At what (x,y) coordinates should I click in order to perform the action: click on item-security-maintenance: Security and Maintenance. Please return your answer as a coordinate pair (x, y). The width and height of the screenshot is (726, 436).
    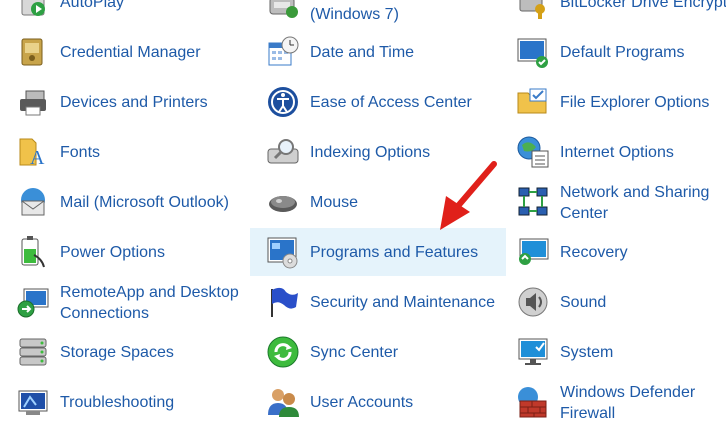
    Looking at the image, I should click on (378, 302).